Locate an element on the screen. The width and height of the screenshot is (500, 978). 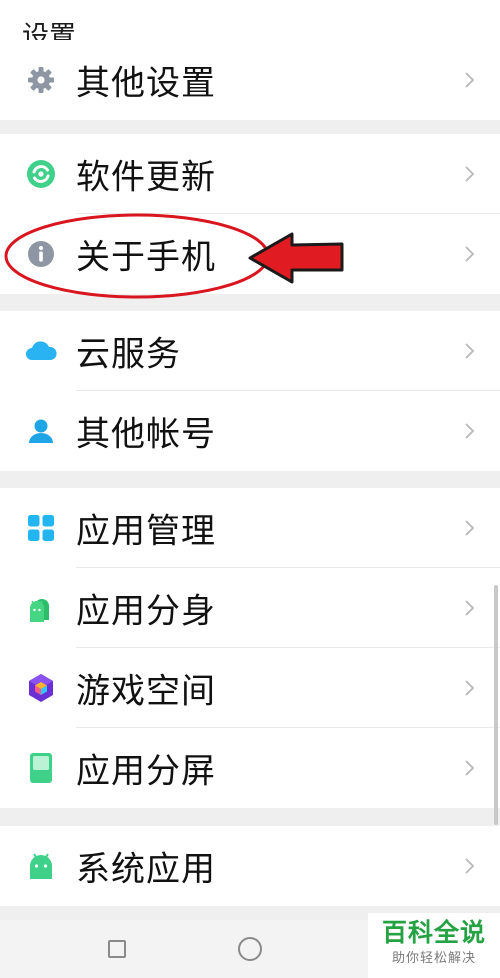
settings-group-other: 其他设置 is located at coordinates (250, 80).